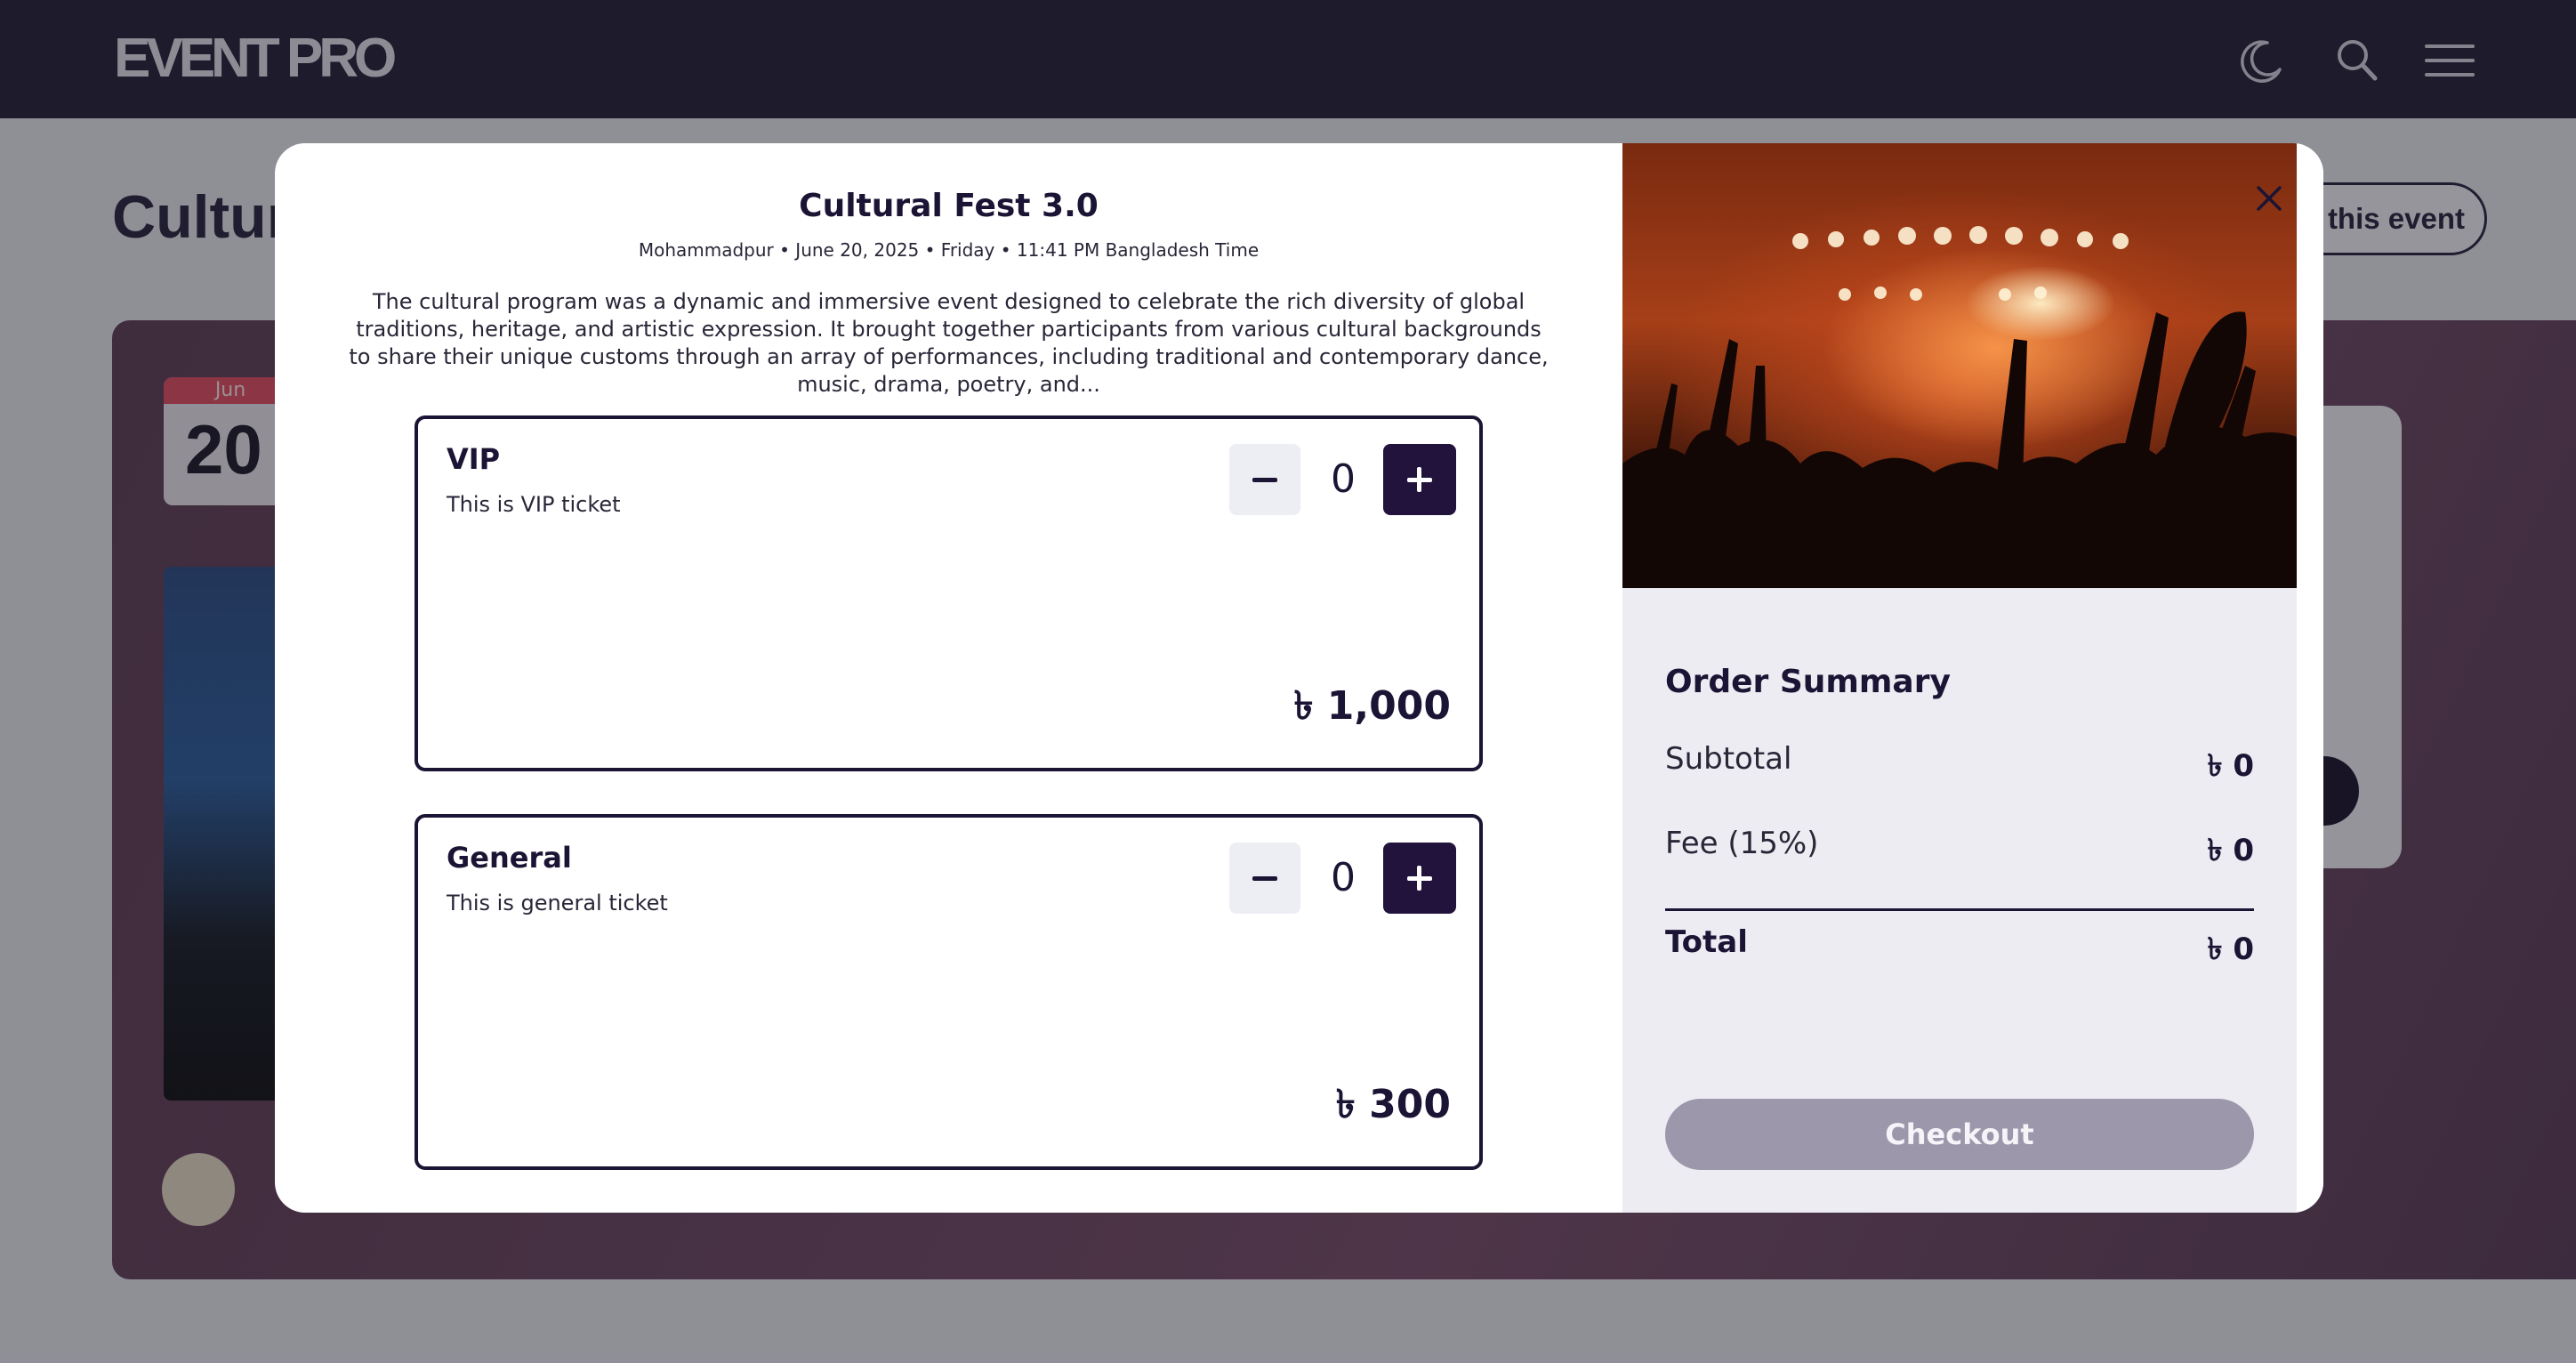 This screenshot has width=2576, height=1363. Describe the element at coordinates (534, 504) in the screenshot. I see `ticket-description: This is VIP ticket` at that location.